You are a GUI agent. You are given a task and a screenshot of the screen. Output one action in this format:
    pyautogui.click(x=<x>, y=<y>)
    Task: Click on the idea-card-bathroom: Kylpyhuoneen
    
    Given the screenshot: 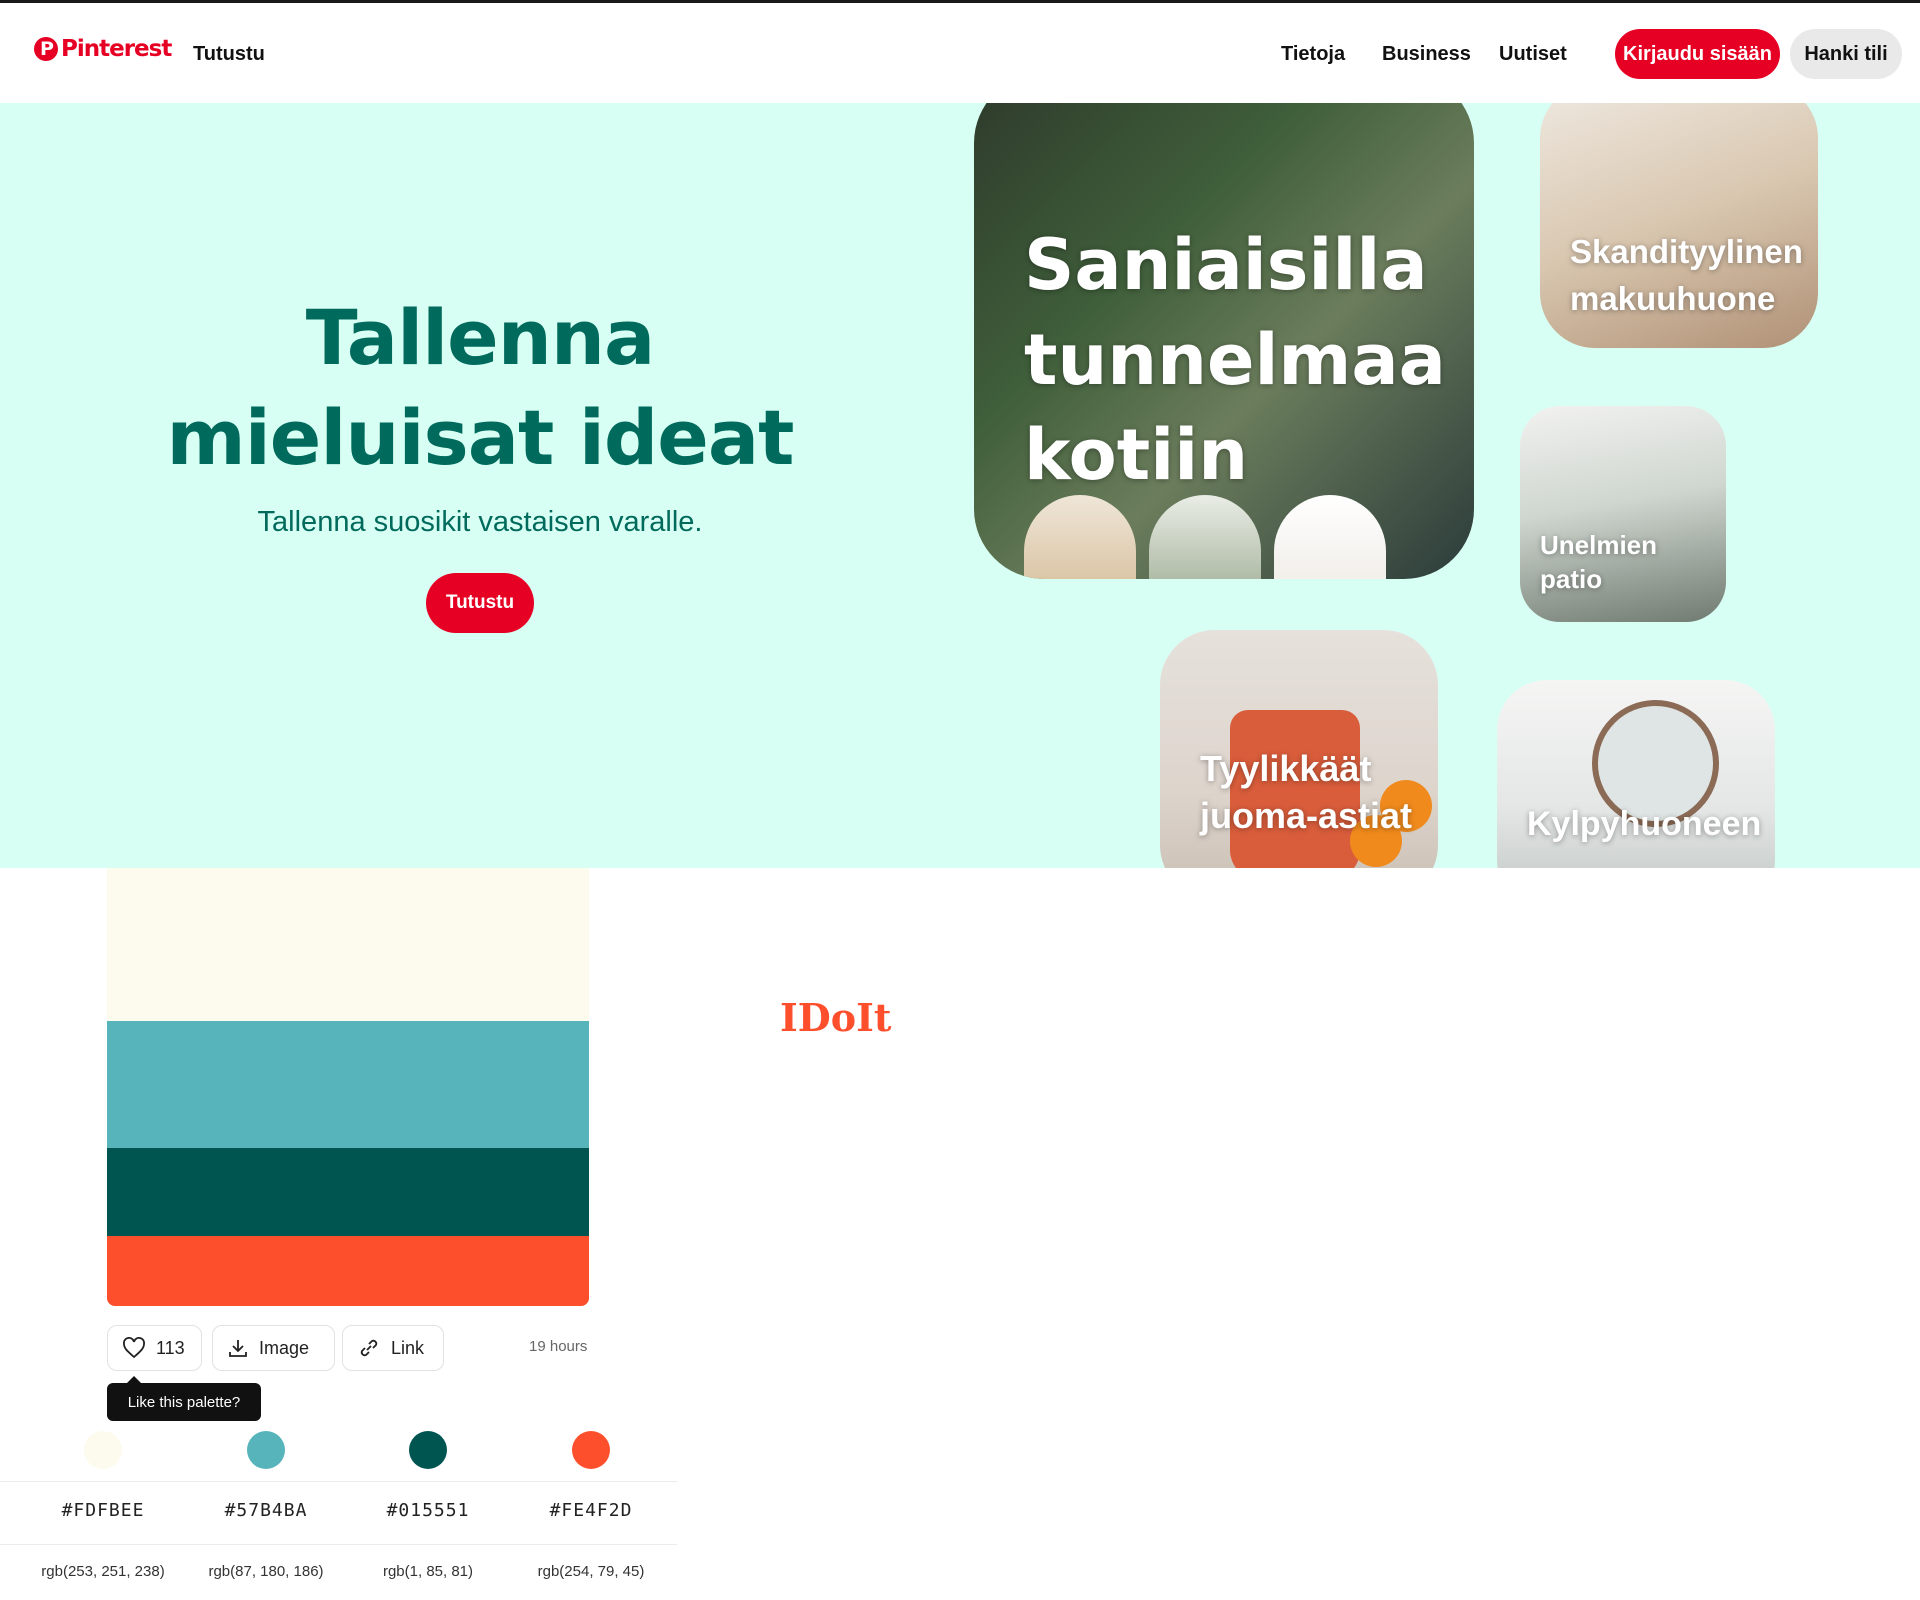 What is the action you would take?
    pyautogui.click(x=1636, y=774)
    